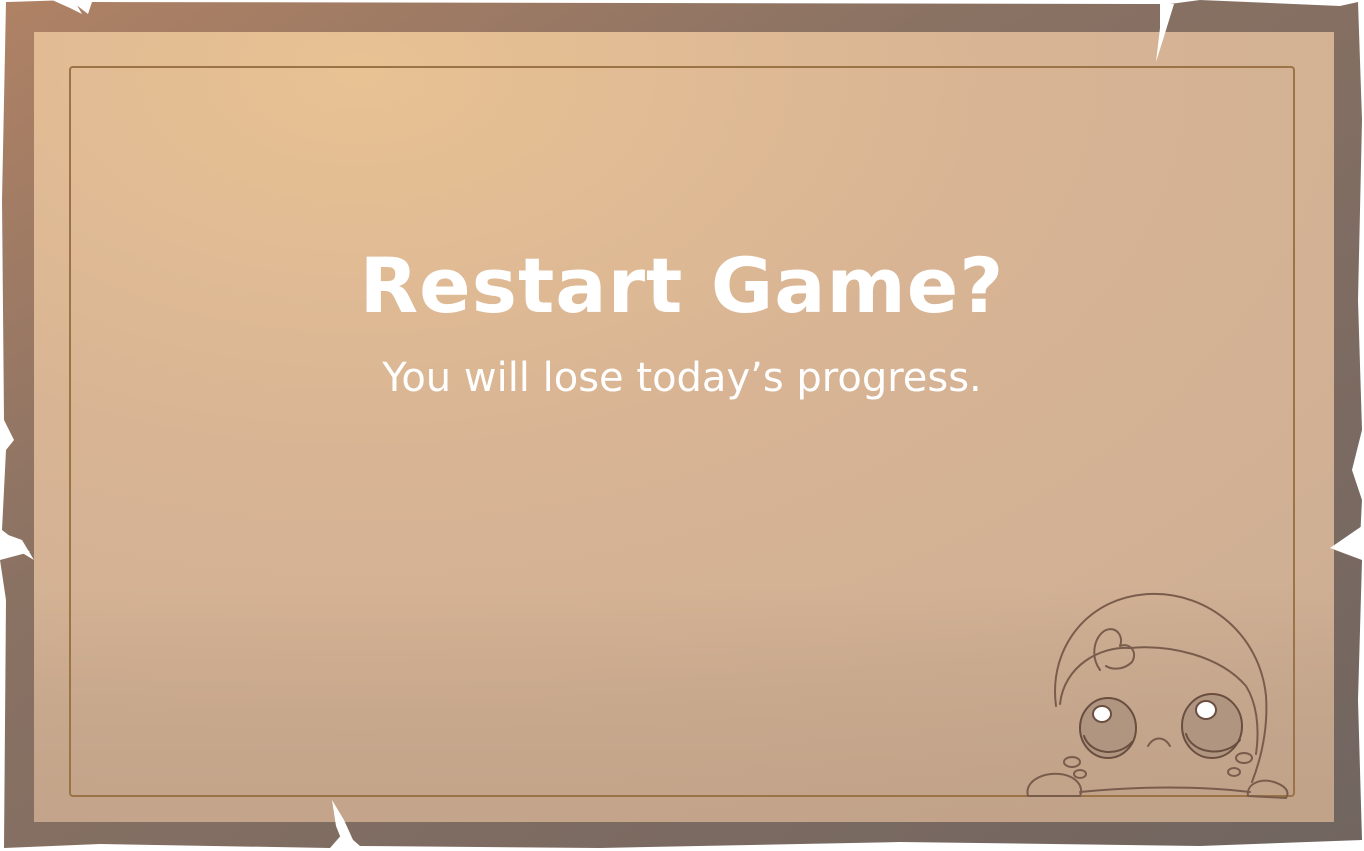  I want to click on peeking-sad-creature-icon, so click(1157, 695).